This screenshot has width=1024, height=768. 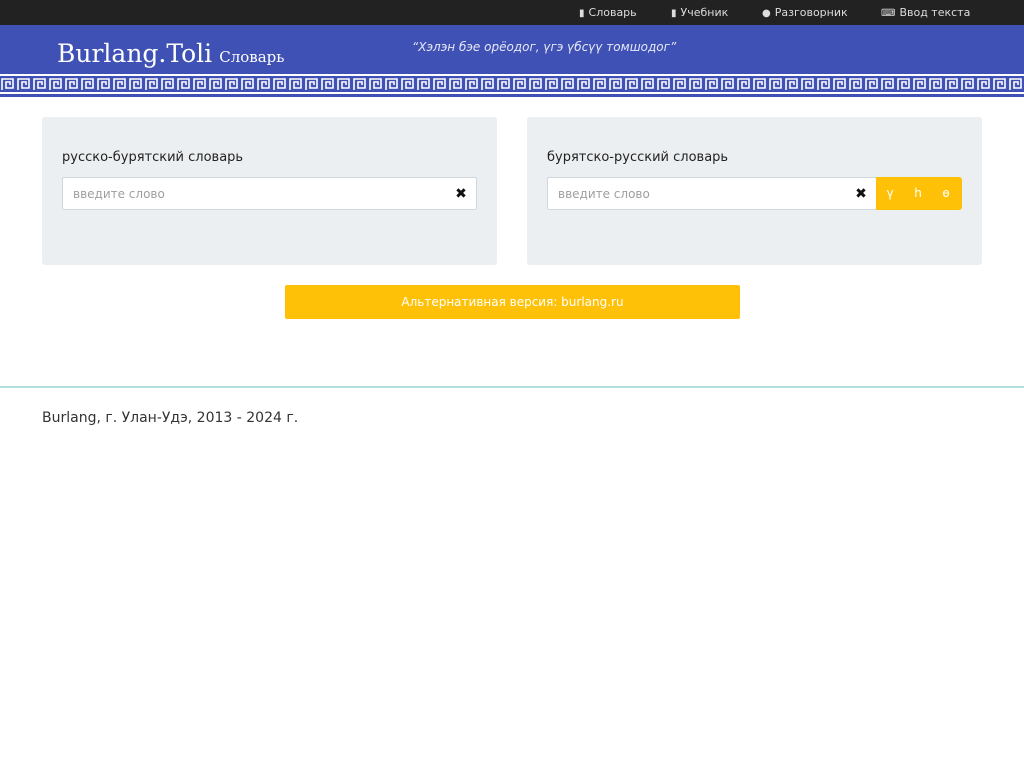 I want to click on alternative-version-button: Альтернативная версия: burlang.ru, so click(x=512, y=302).